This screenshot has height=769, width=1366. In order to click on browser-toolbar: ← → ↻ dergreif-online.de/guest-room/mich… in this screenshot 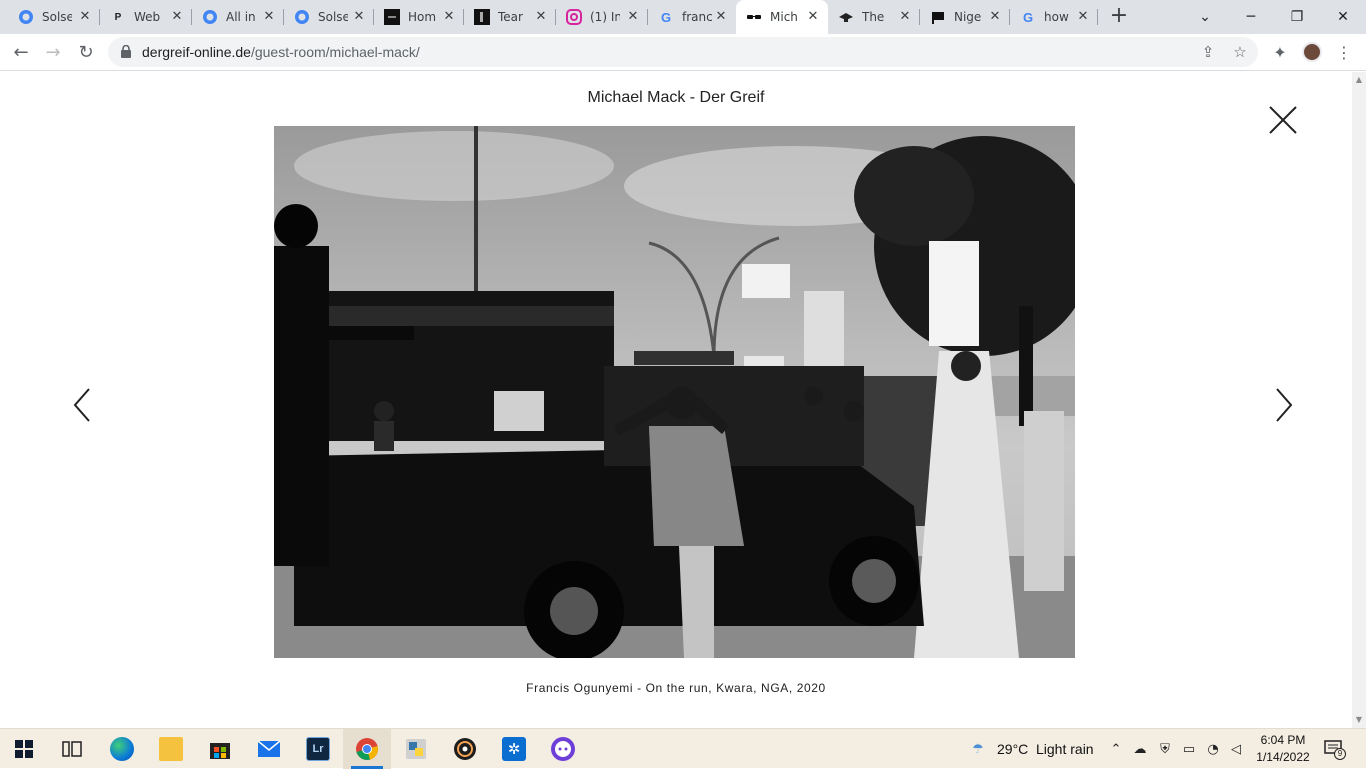, I will do `click(683, 52)`.